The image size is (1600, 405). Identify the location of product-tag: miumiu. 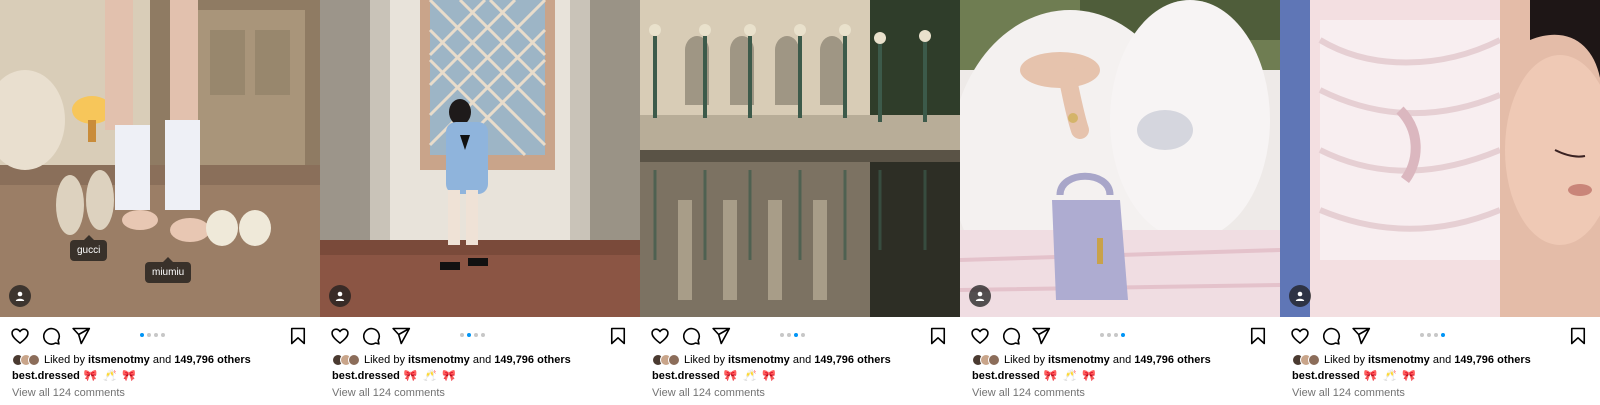
(168, 270).